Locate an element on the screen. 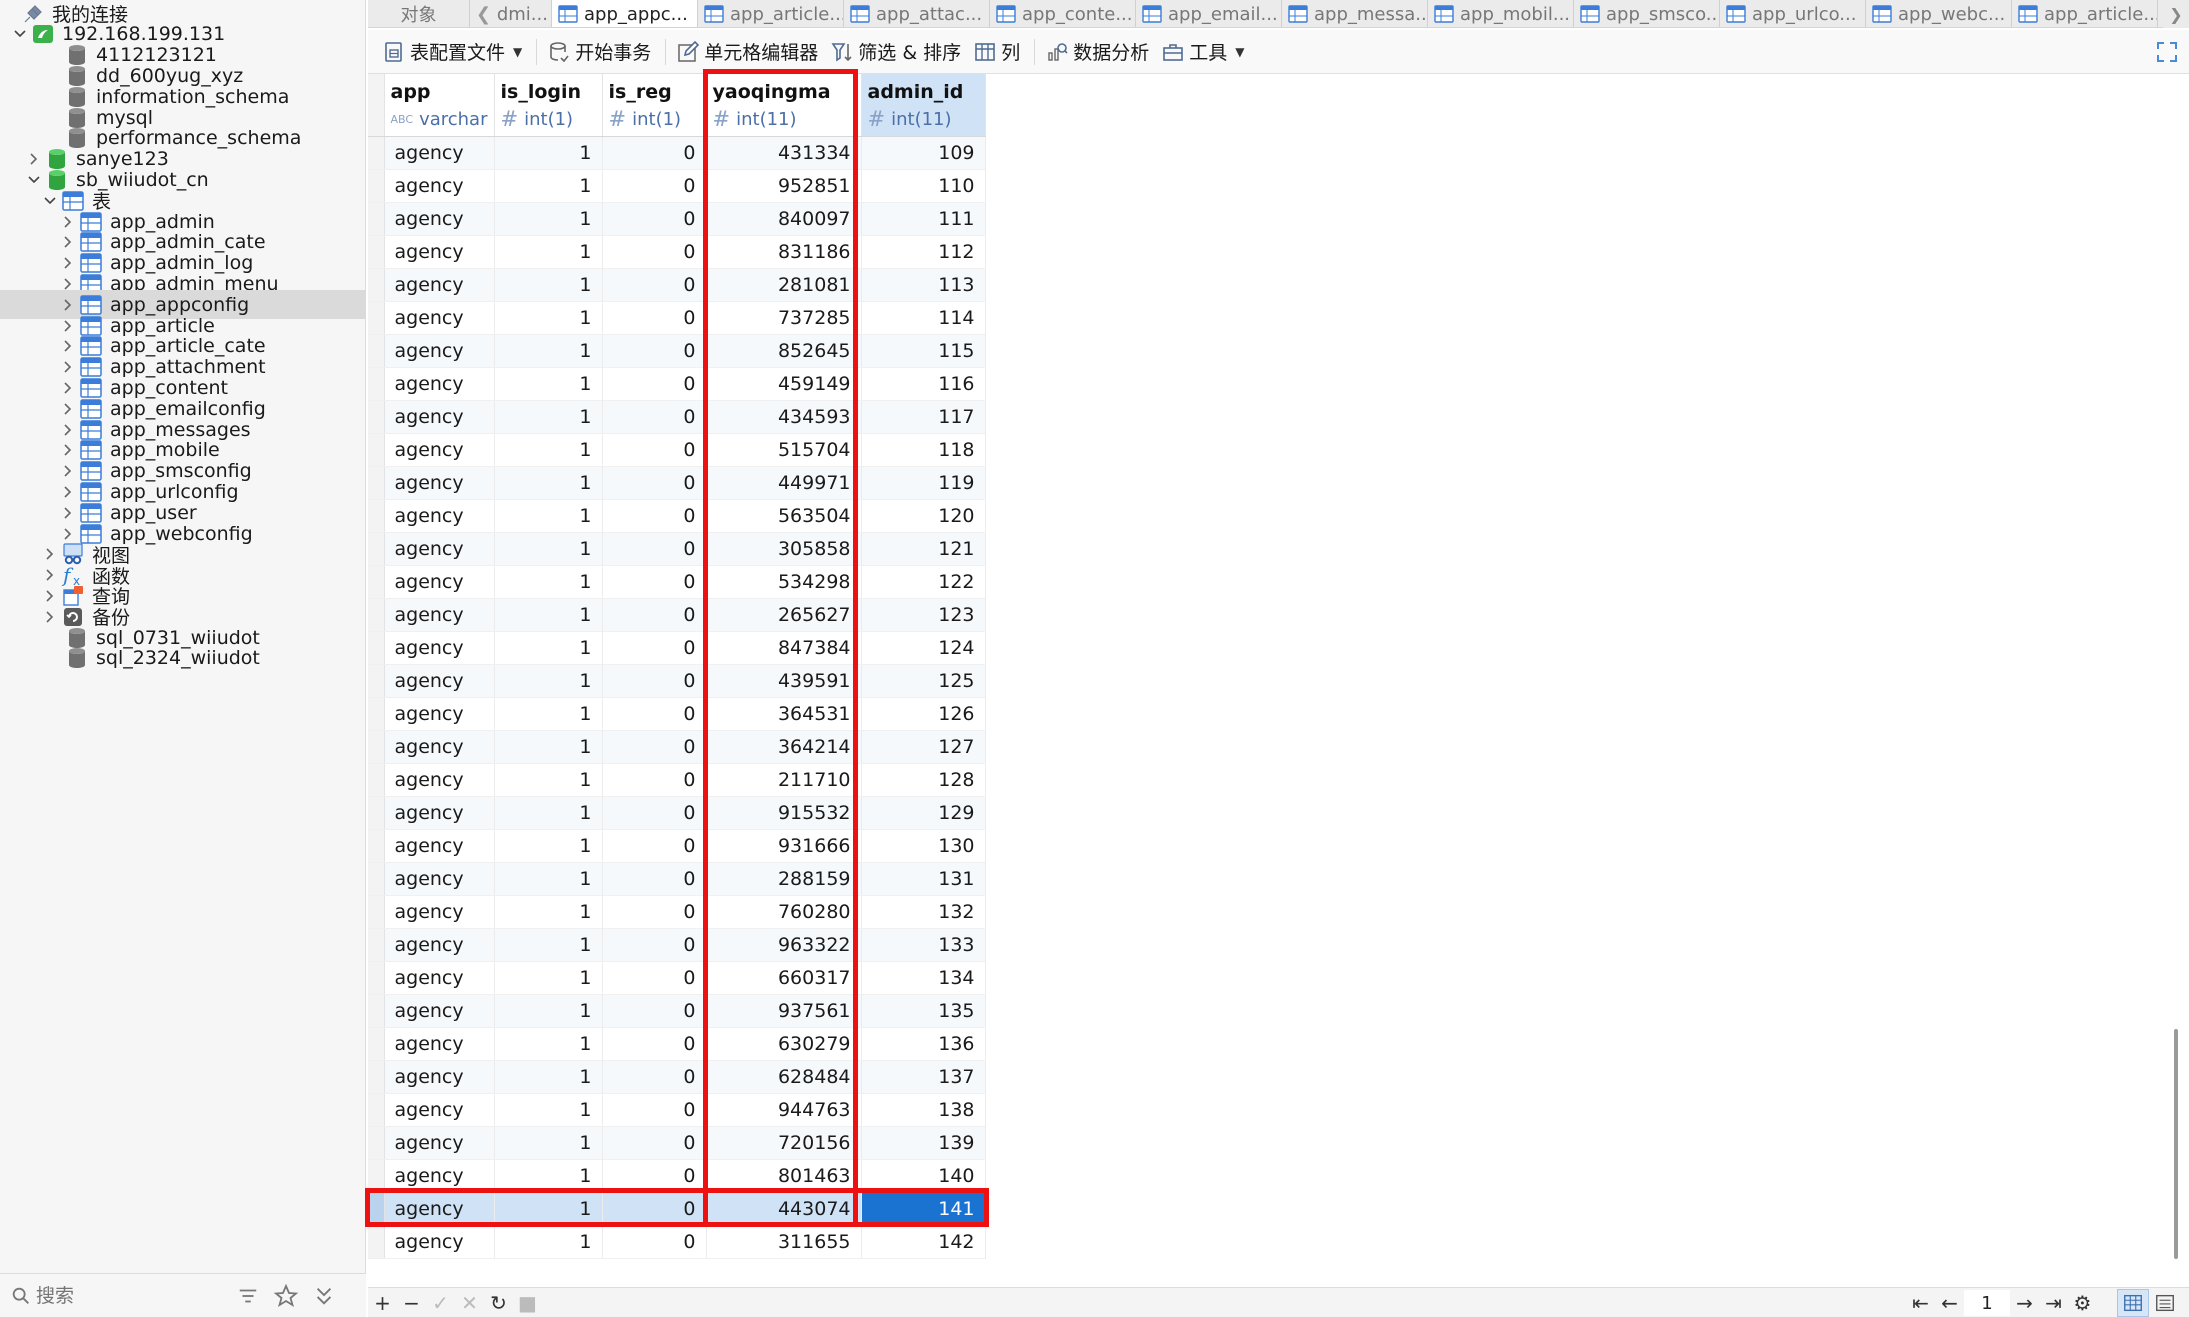 The height and width of the screenshot is (1317, 2189). table-row: agency 1 0 431334 109 is located at coordinates (677, 153).